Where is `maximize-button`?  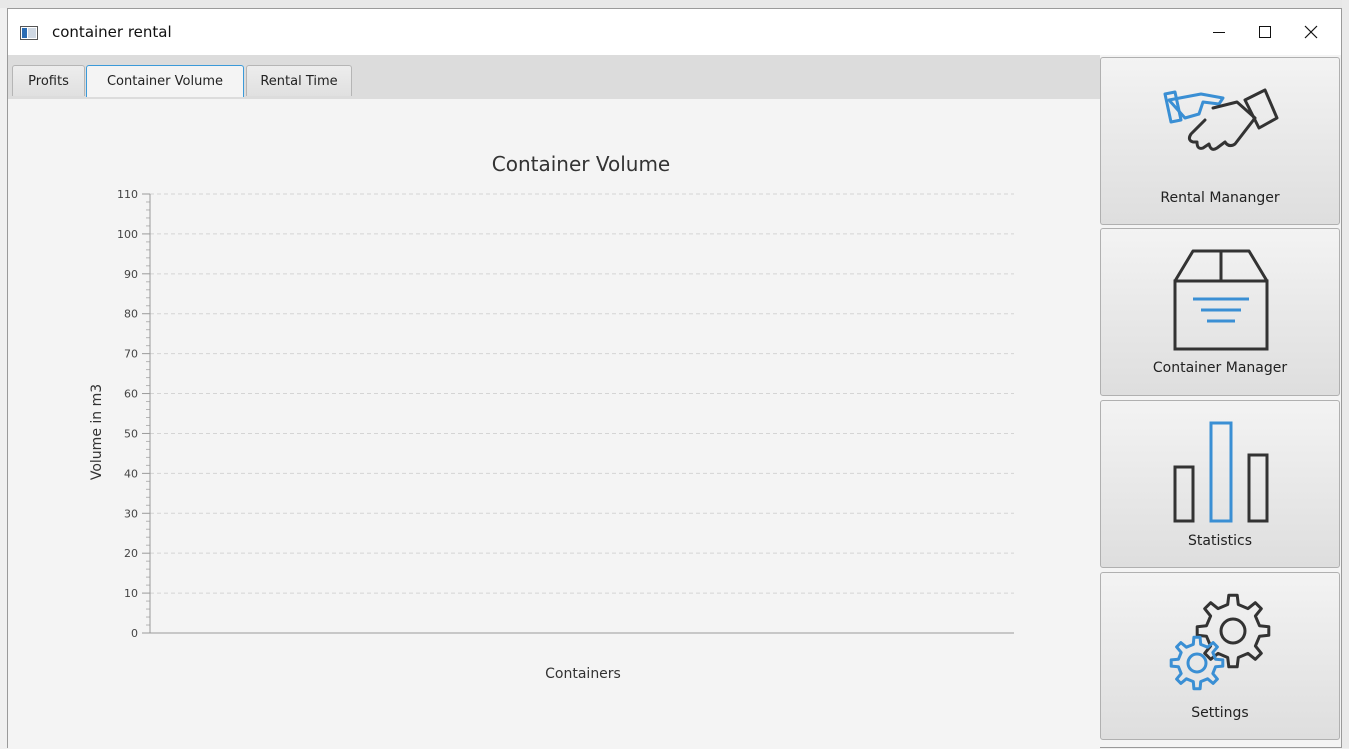
maximize-button is located at coordinates (1265, 32).